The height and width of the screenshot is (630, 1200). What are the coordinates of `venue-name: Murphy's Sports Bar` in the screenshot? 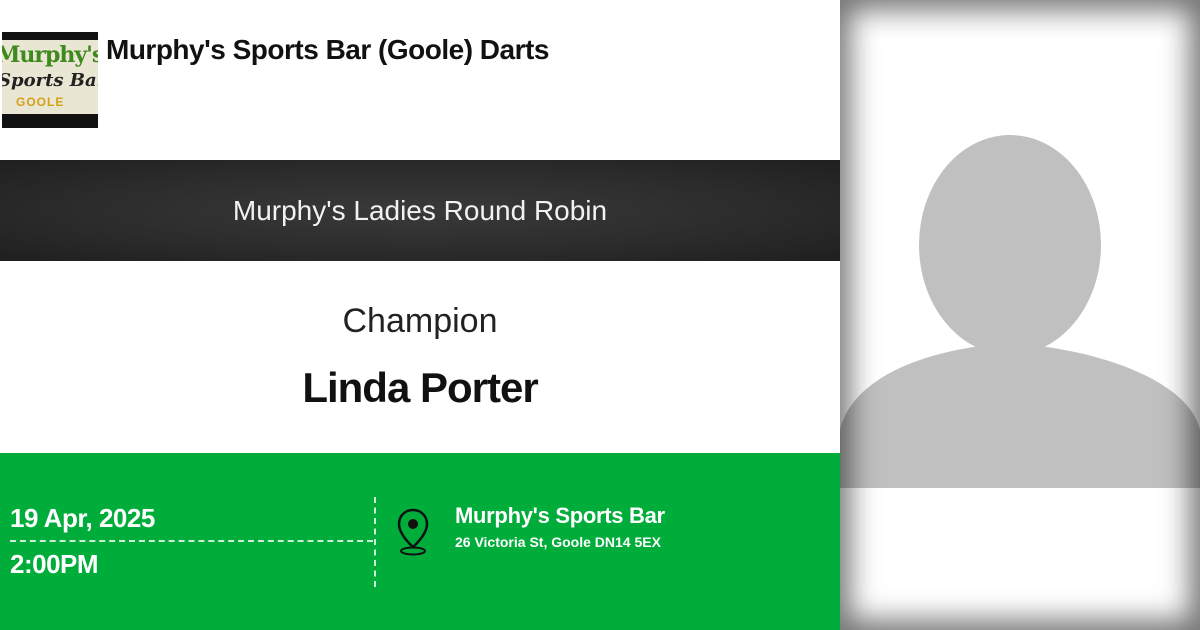 It's located at (560, 516).